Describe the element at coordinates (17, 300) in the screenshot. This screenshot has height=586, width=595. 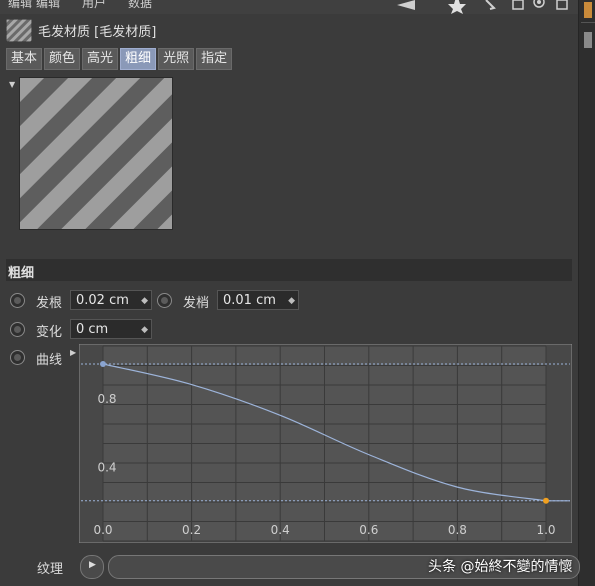
I see `root-animate-radio` at that location.